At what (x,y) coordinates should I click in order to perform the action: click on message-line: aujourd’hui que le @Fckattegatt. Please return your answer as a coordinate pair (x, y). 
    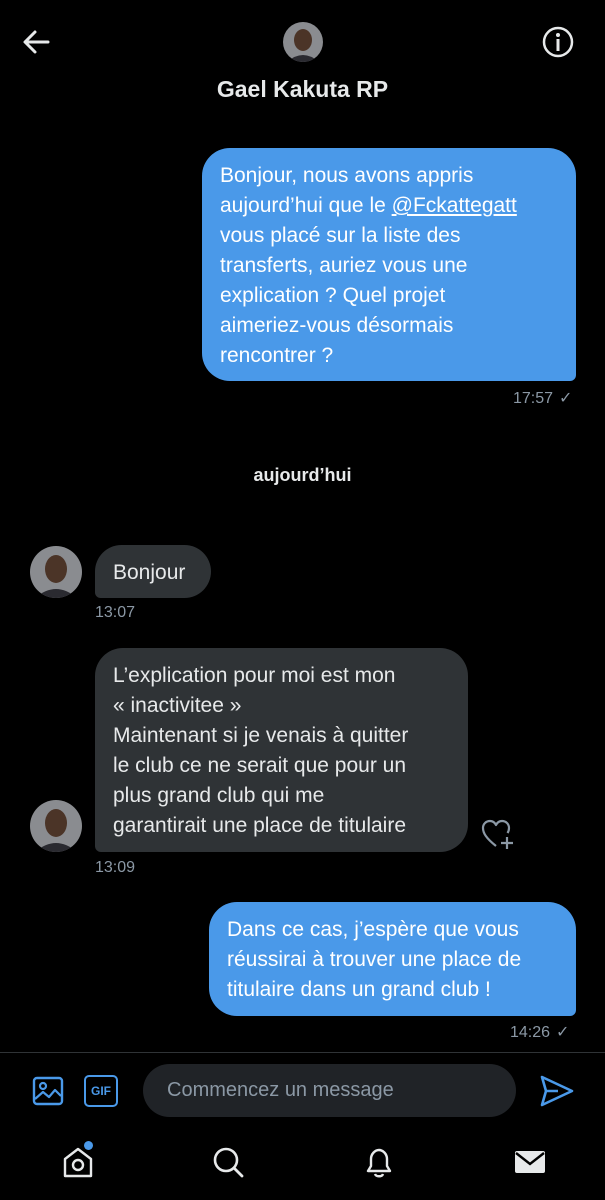
    Looking at the image, I should click on (389, 206).